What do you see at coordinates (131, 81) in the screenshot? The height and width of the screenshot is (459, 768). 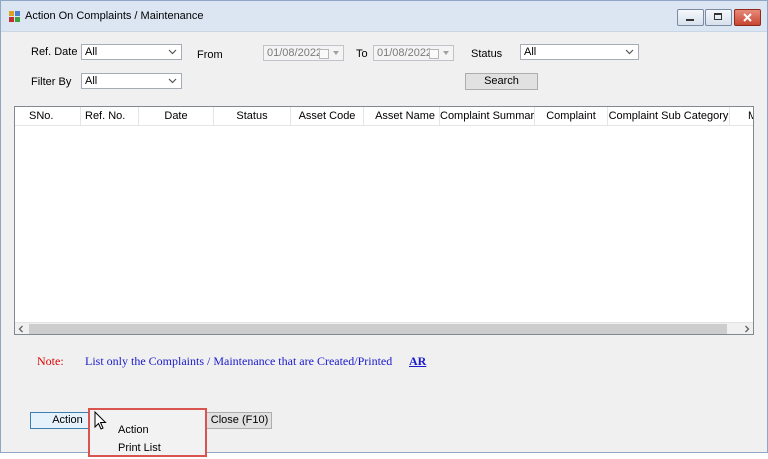 I see `filter-by-select: All` at bounding box center [131, 81].